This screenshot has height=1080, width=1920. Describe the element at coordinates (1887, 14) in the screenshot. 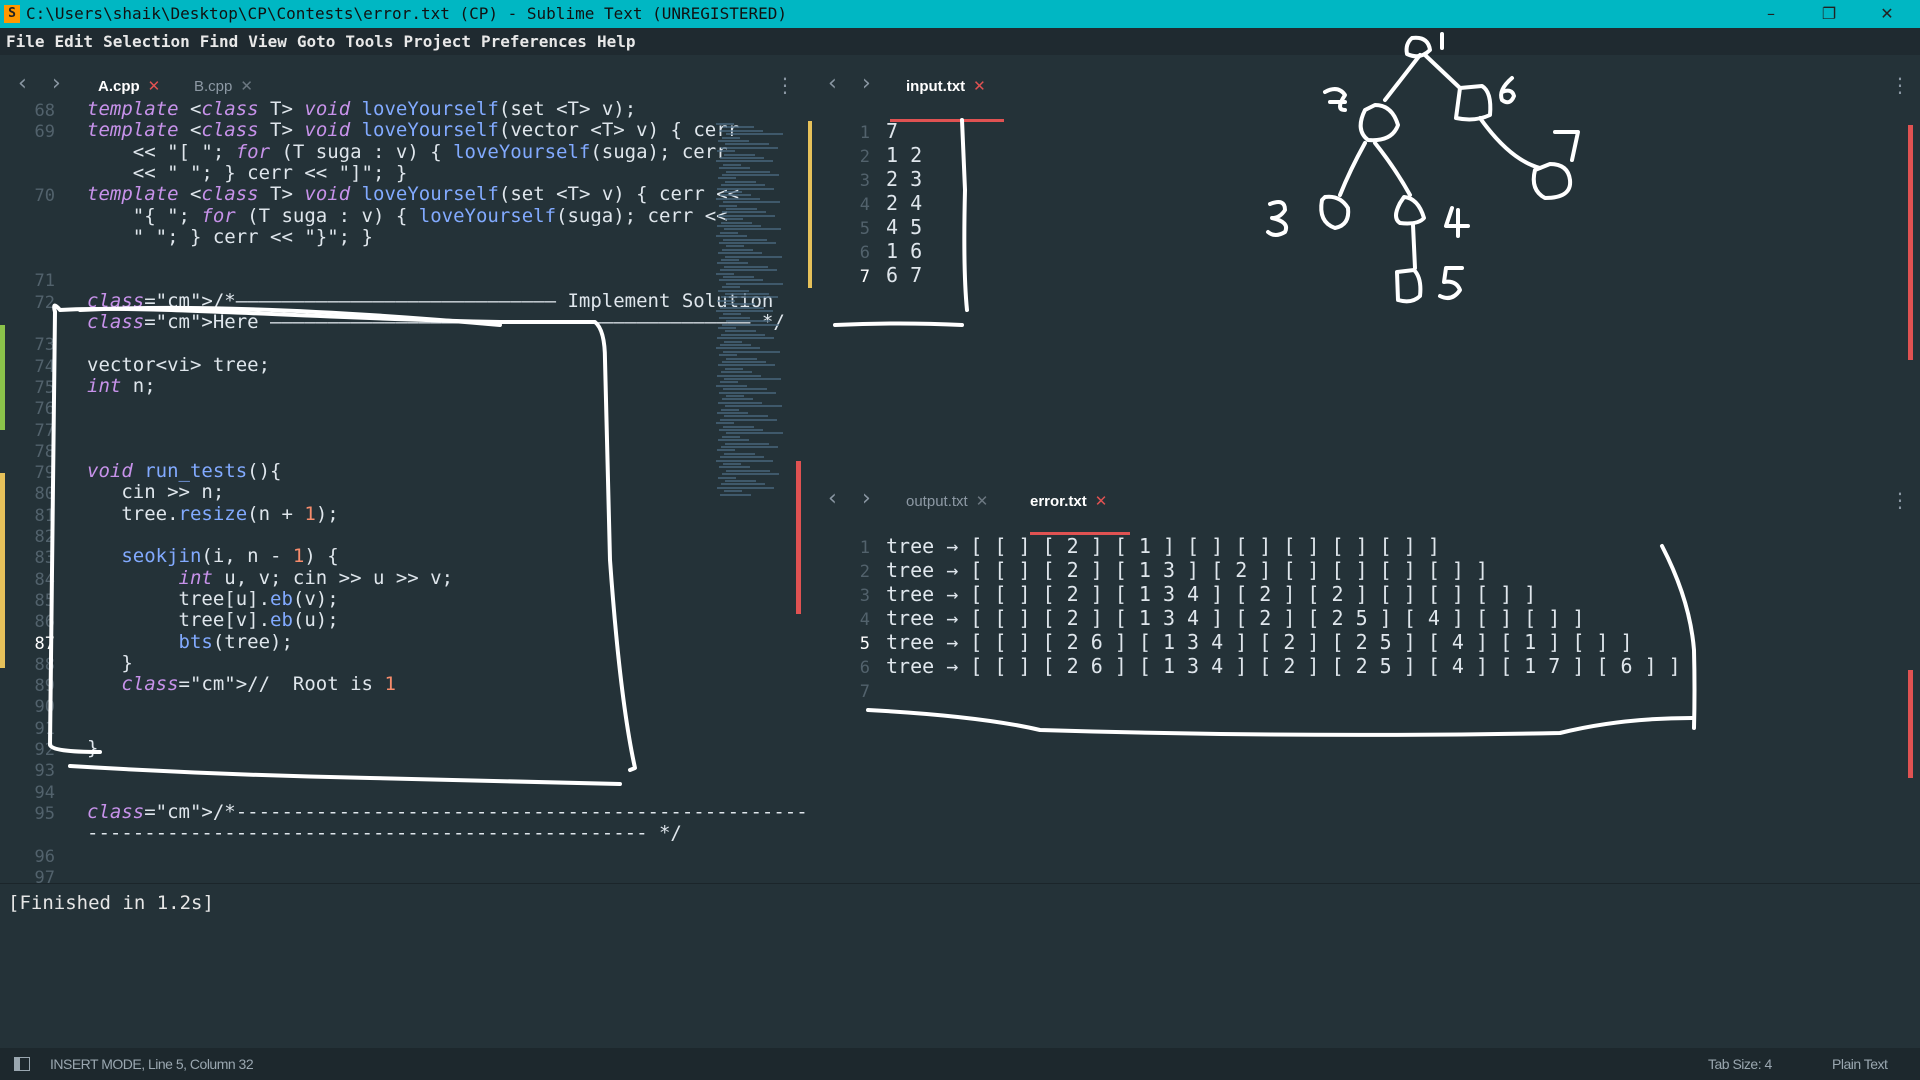

I see `close-button: ✕` at that location.